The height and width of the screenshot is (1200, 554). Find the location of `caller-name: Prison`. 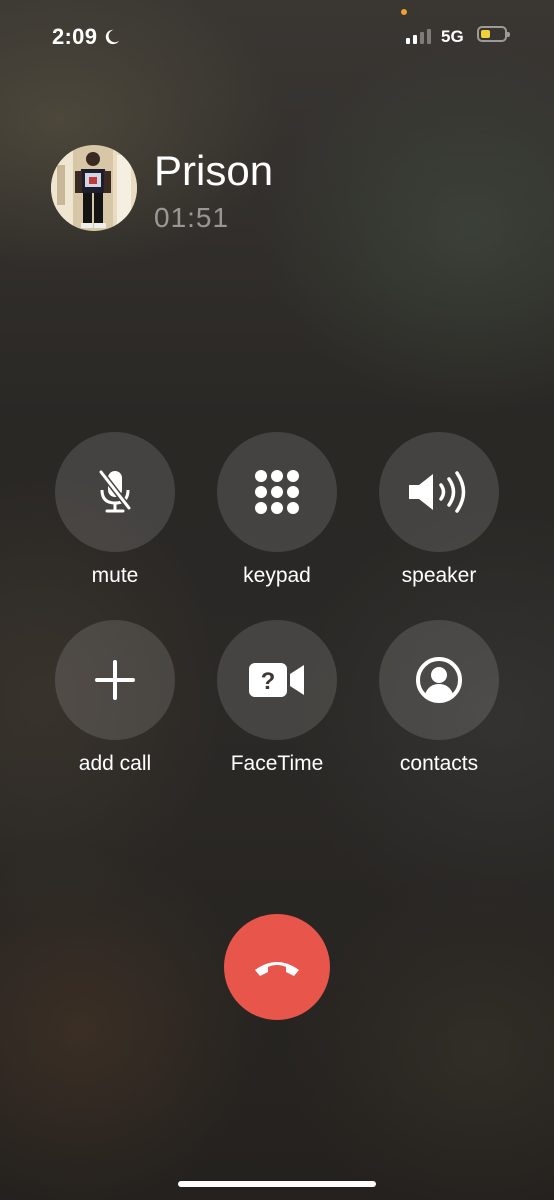

caller-name: Prison is located at coordinates (214, 170).